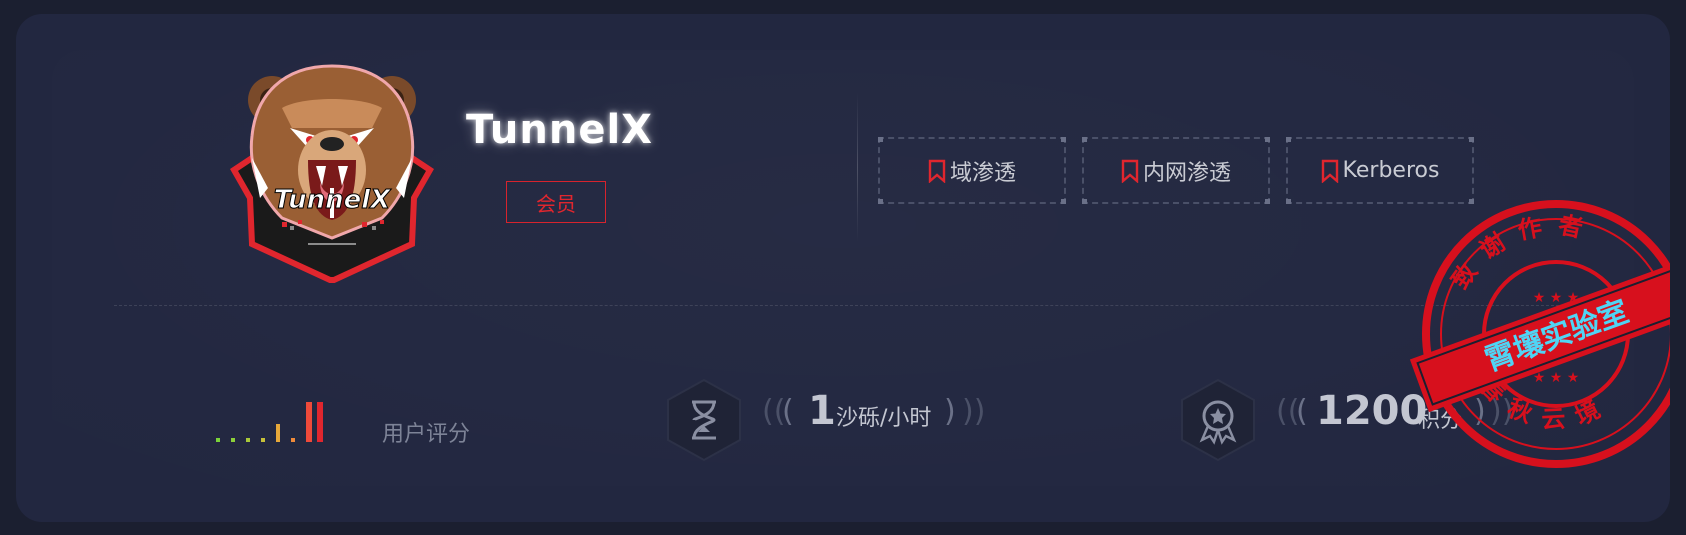  I want to click on acknowledgement-stamp: 致谢作者 春秋云境 ★ ★ ★ ★ ★ ★ 霄壤实验室, so click(1539, 334).